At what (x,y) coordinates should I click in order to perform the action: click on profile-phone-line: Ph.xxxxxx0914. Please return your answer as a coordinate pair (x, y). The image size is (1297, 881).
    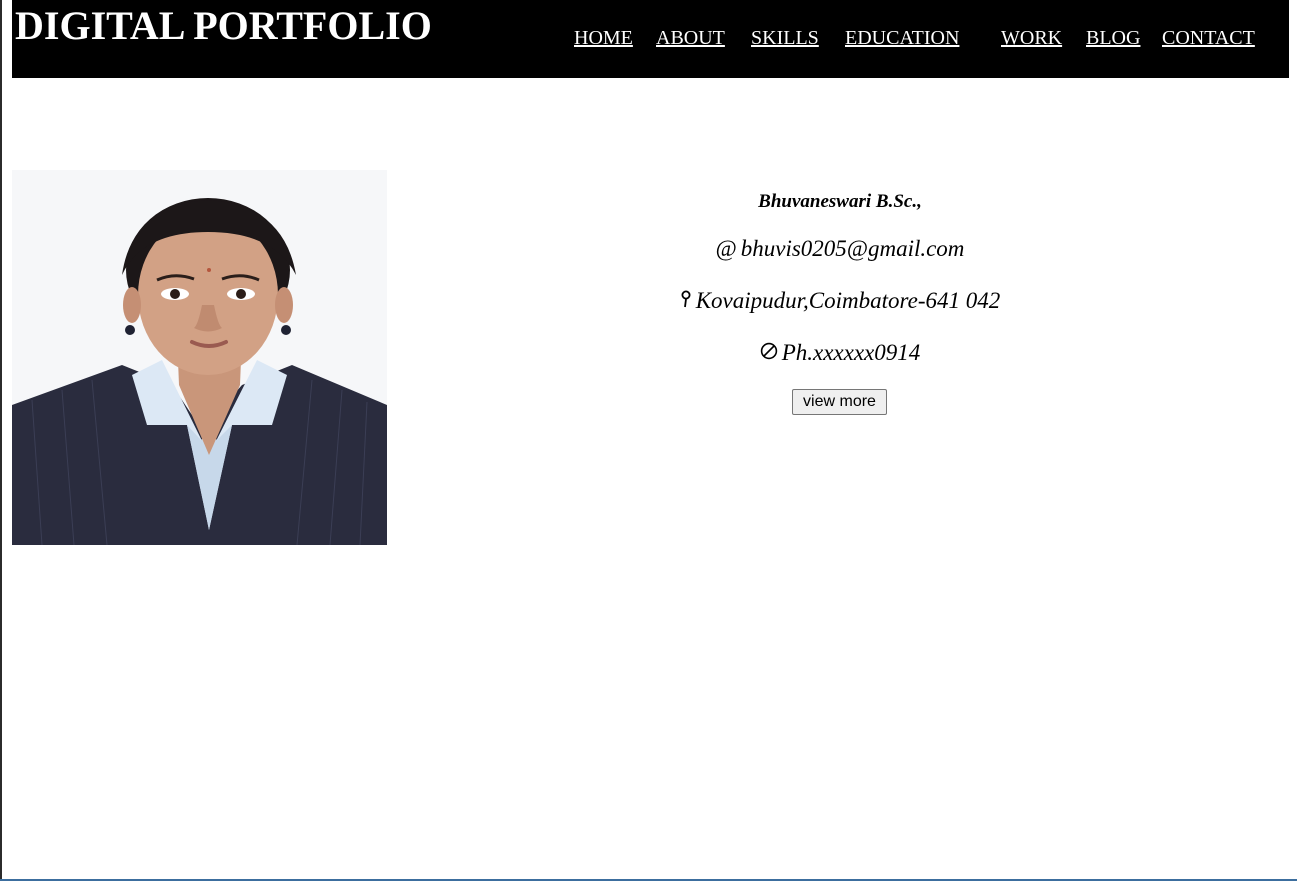
    Looking at the image, I should click on (840, 353).